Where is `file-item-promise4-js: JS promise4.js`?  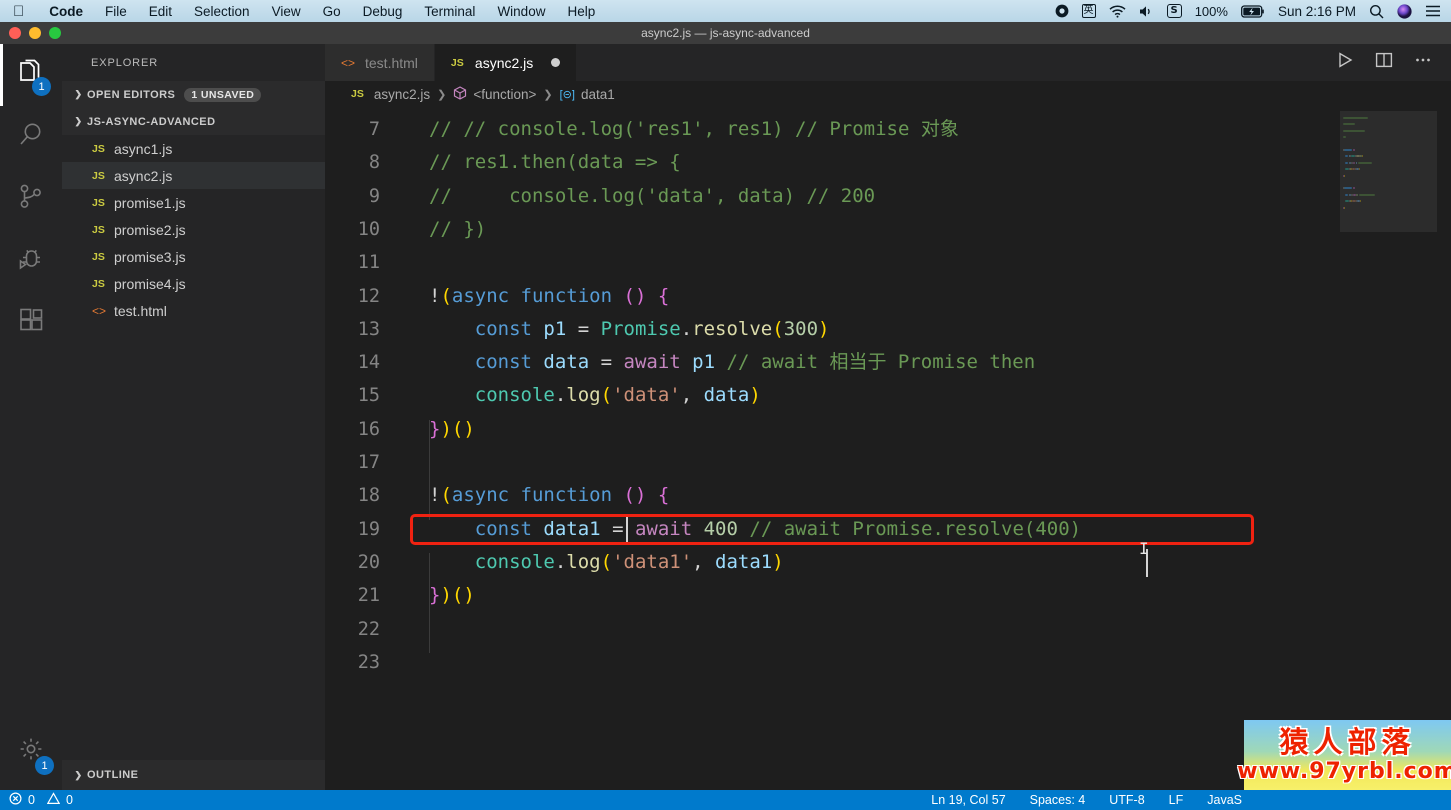
file-item-promise4-js: JS promise4.js is located at coordinates (193, 283).